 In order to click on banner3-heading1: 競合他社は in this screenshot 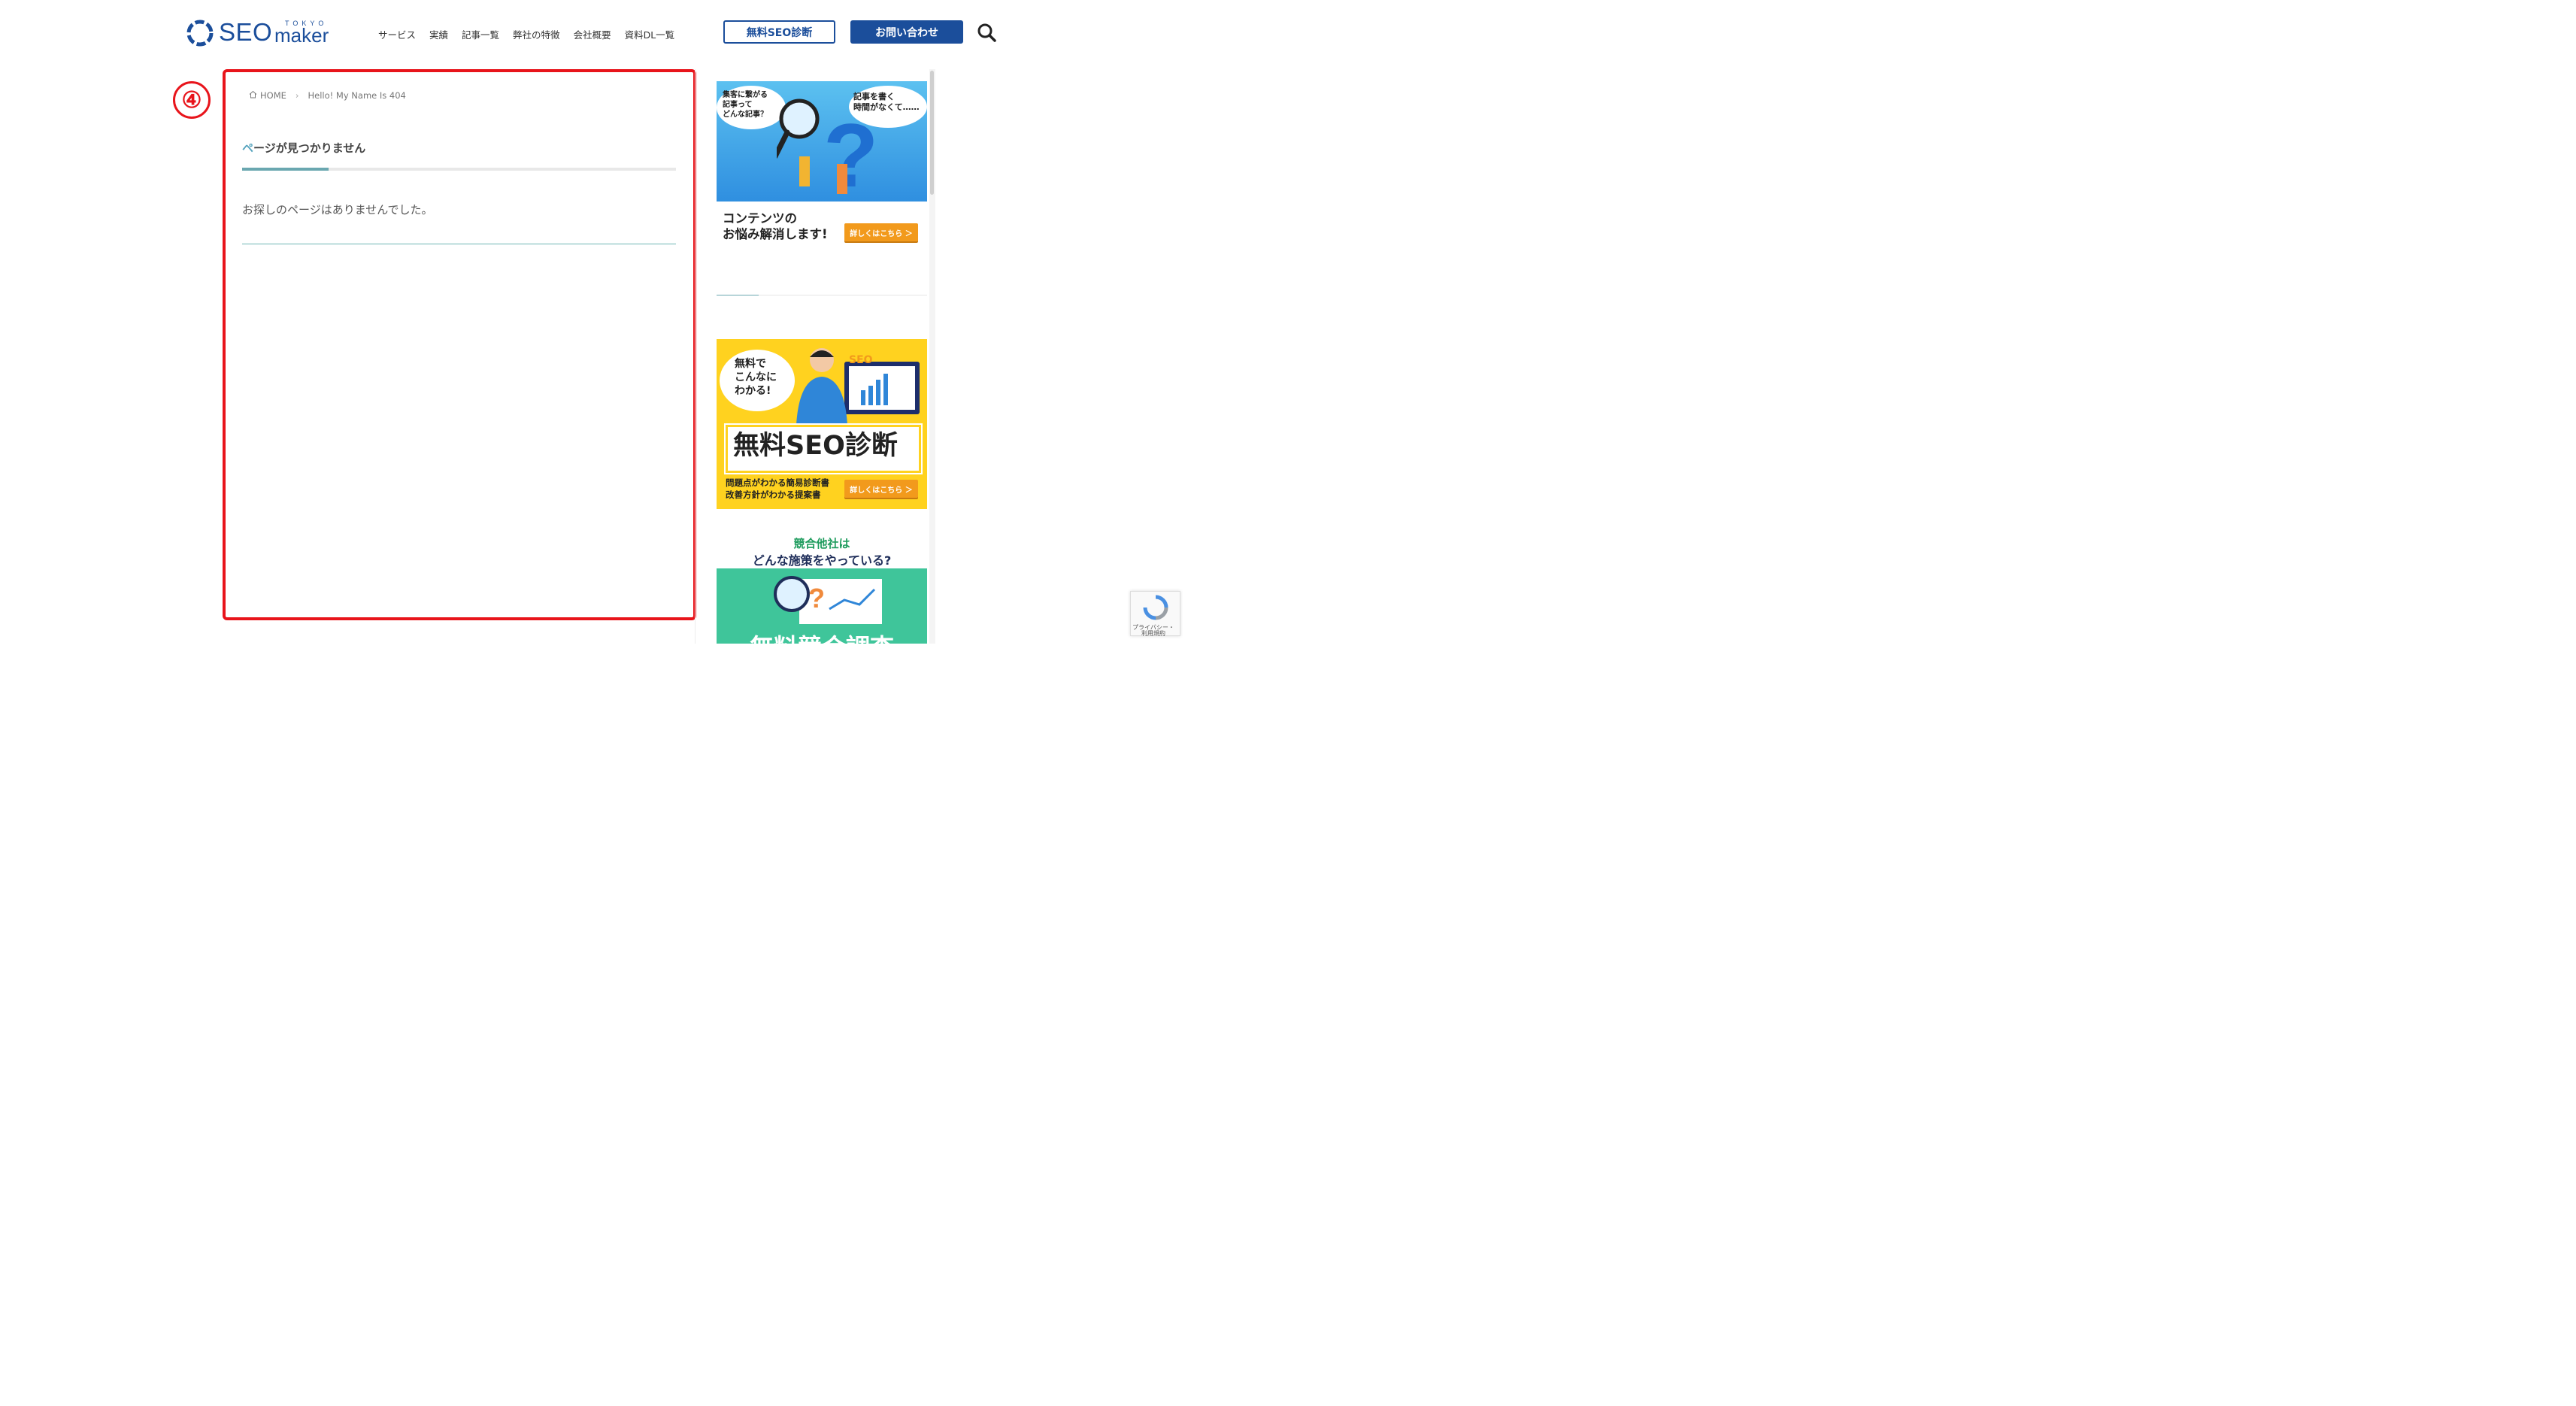, I will do `click(821, 543)`.